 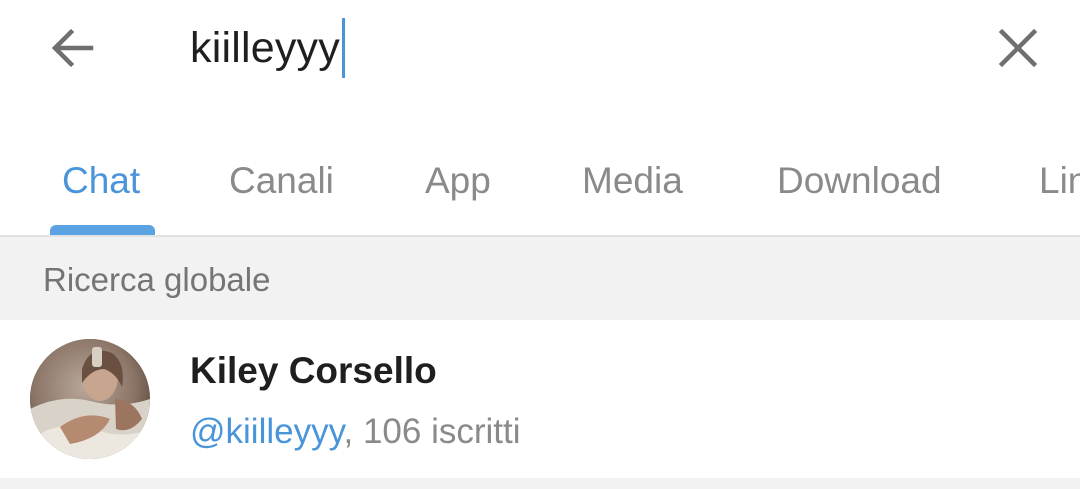 What do you see at coordinates (313, 370) in the screenshot?
I see `result-name: Kiley Corsello` at bounding box center [313, 370].